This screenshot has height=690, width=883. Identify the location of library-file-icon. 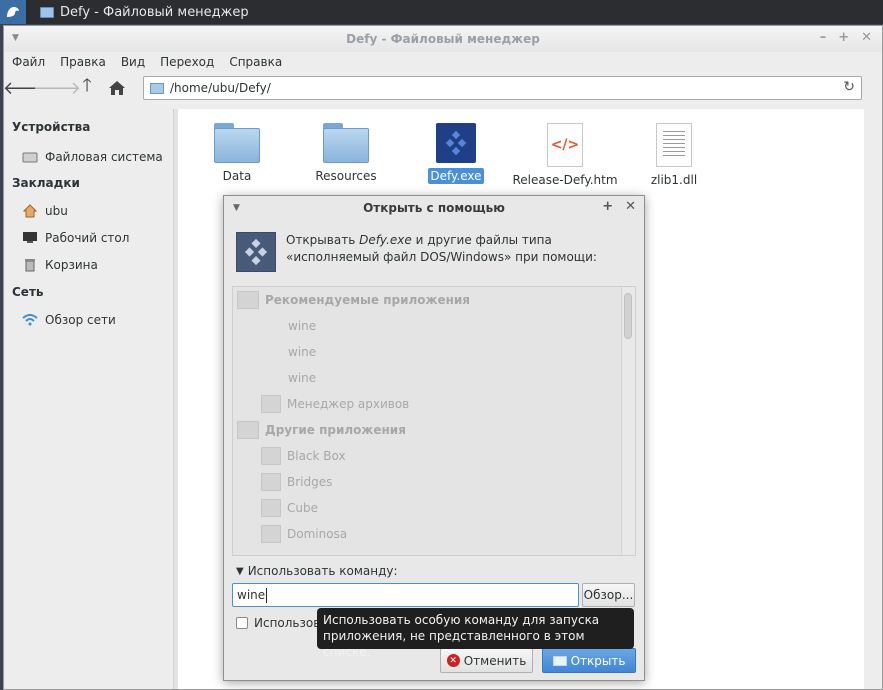
(674, 145).